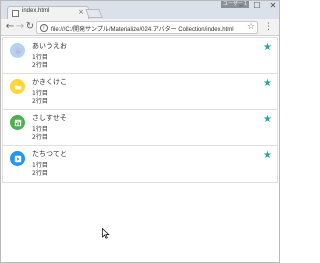  I want to click on minimize-icon: –, so click(241, 6).